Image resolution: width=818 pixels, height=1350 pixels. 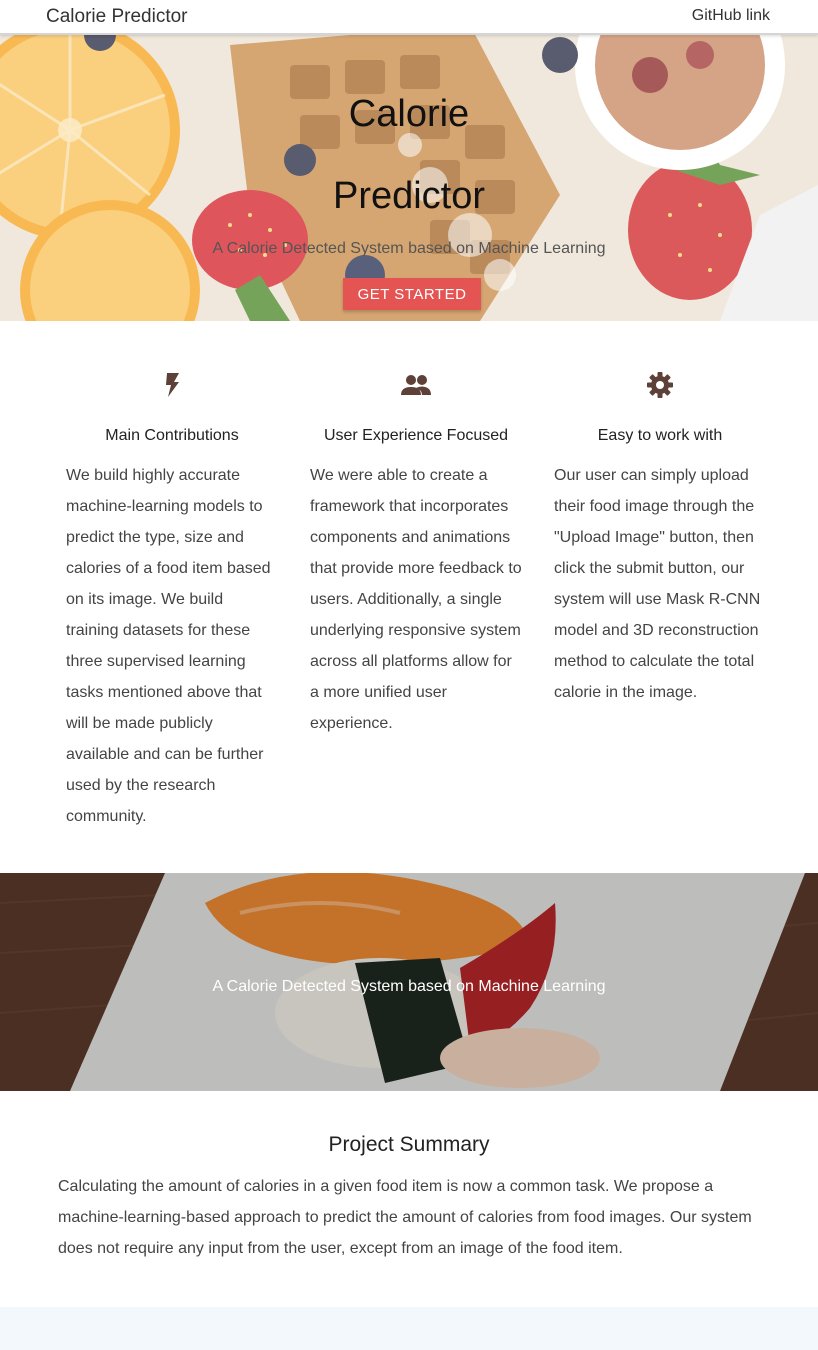 I want to click on feature-title: Easy to work with, so click(x=660, y=435).